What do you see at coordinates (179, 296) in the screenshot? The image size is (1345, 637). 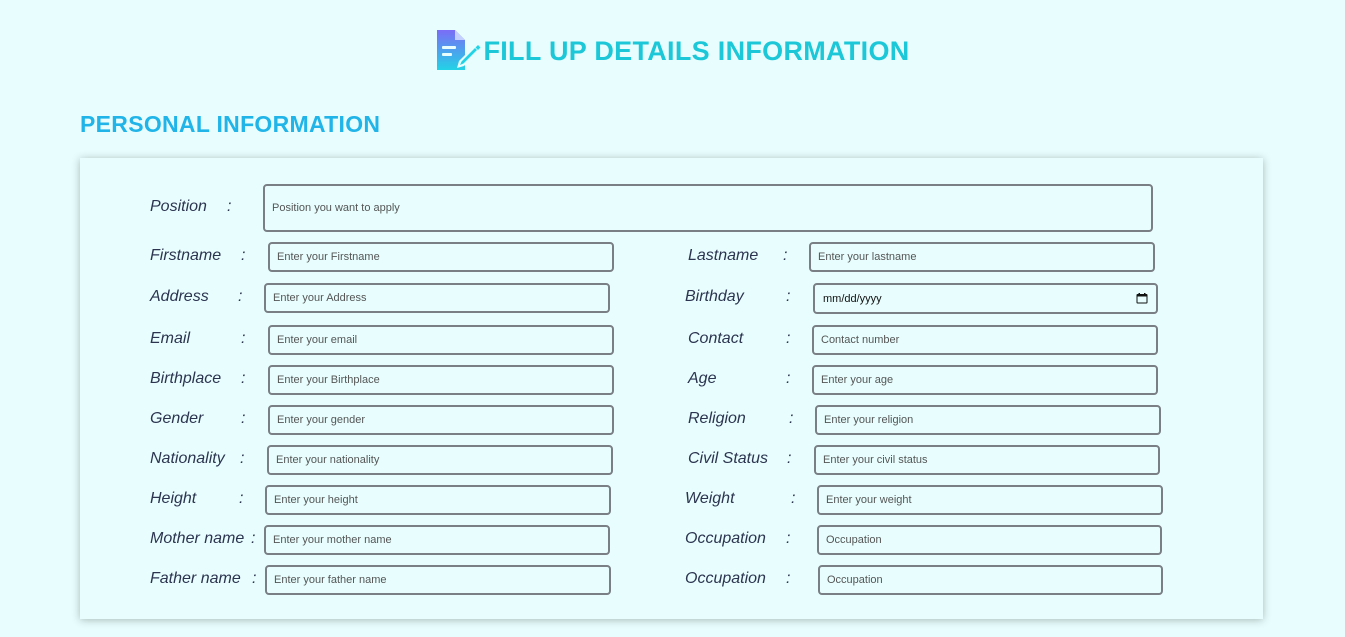 I see `address-label: Address` at bounding box center [179, 296].